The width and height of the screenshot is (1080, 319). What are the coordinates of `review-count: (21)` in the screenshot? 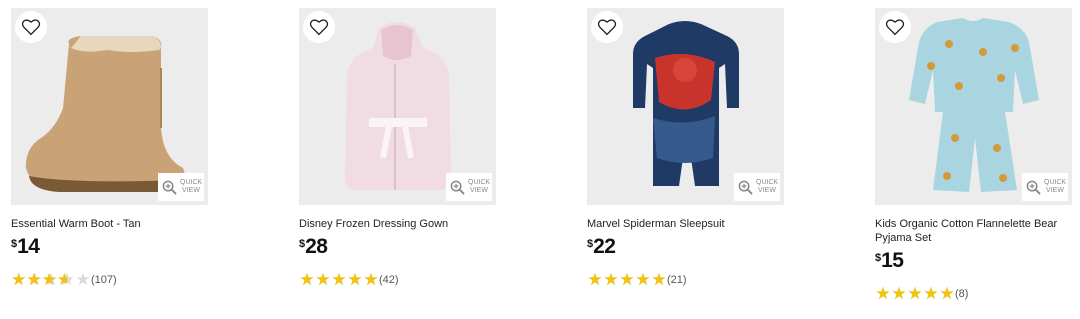 It's located at (677, 280).